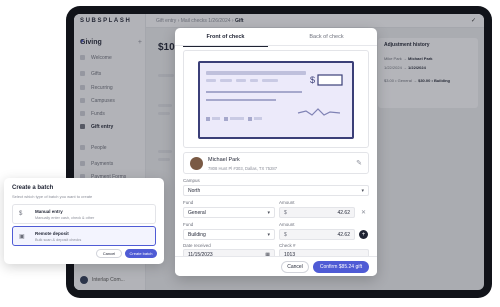 Image resolution: width=500 pixels, height=307 pixels. I want to click on fund-select: General ▾, so click(229, 212).